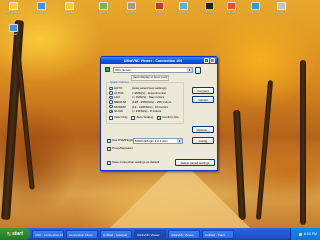 This screenshot has width=320, height=240. I want to click on tool-icon, so click(159, 6).